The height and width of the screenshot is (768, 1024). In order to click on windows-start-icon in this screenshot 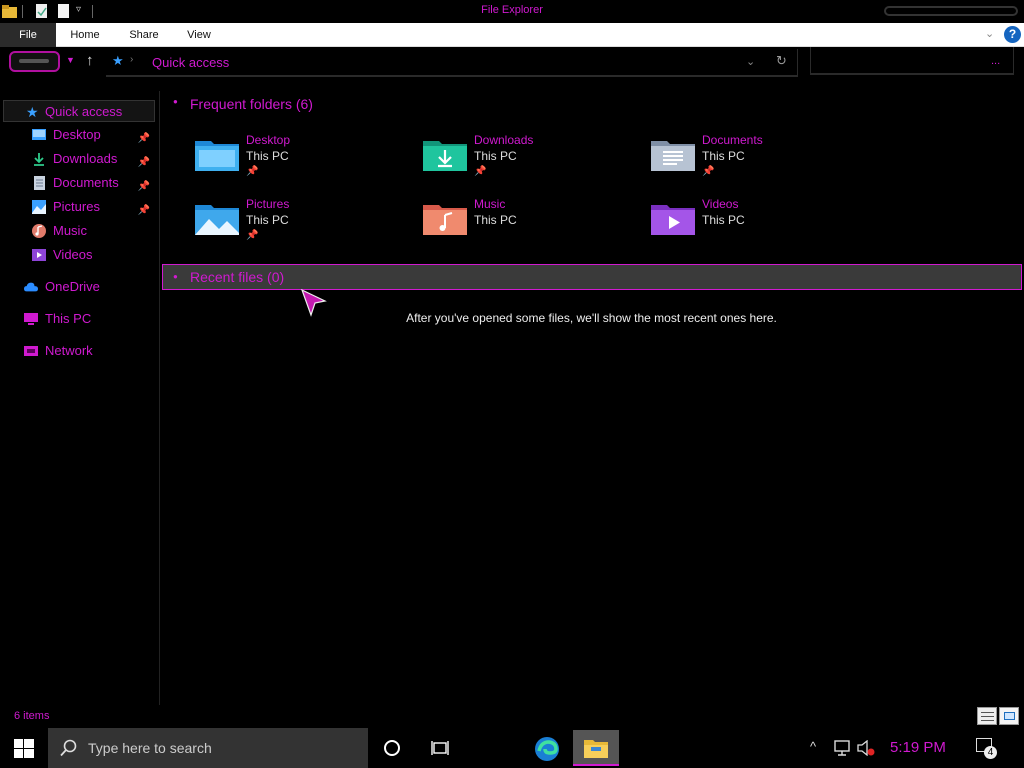, I will do `click(24, 748)`.